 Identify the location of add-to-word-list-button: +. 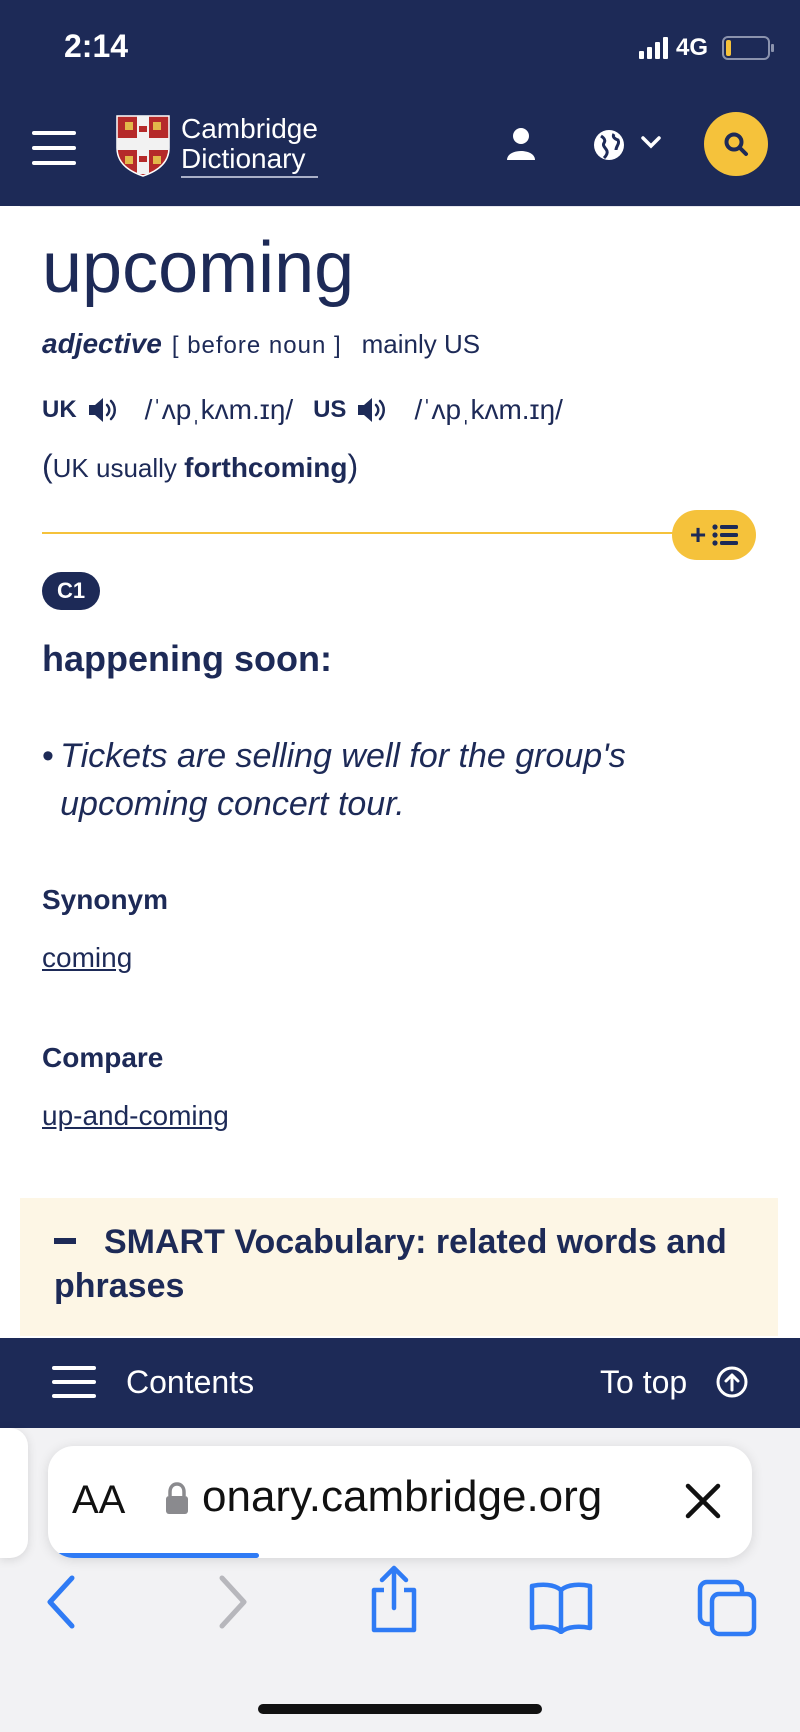
(714, 535).